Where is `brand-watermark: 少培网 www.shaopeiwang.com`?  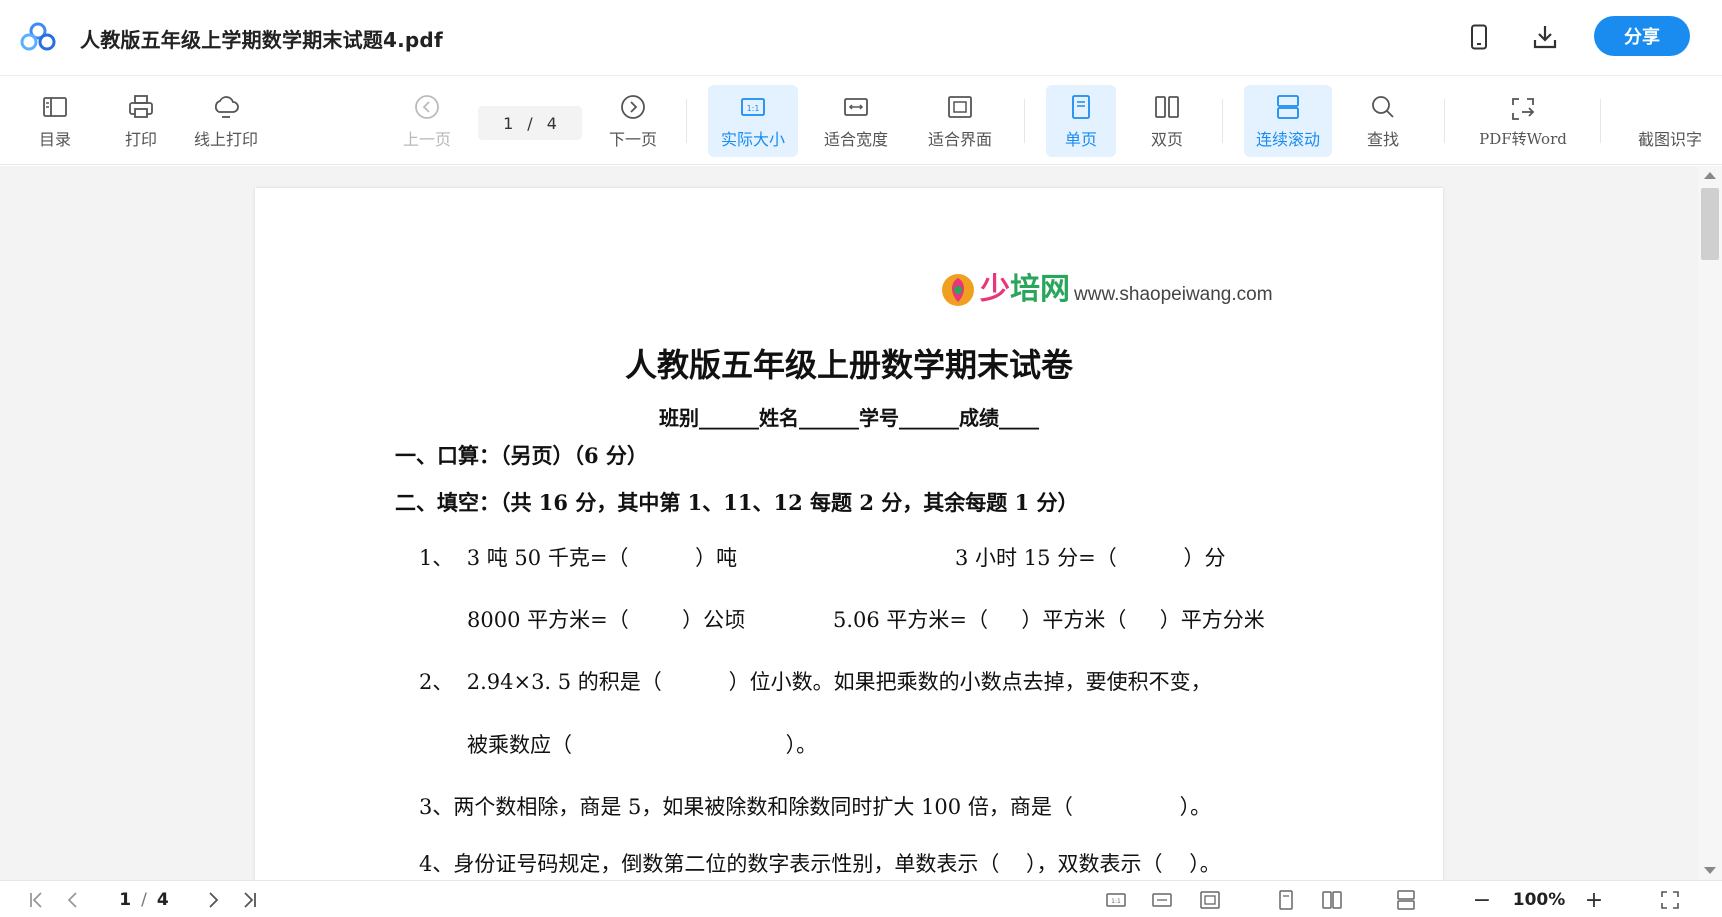
brand-watermark: 少培网 www.shaopeiwang.com is located at coordinates (1106, 286).